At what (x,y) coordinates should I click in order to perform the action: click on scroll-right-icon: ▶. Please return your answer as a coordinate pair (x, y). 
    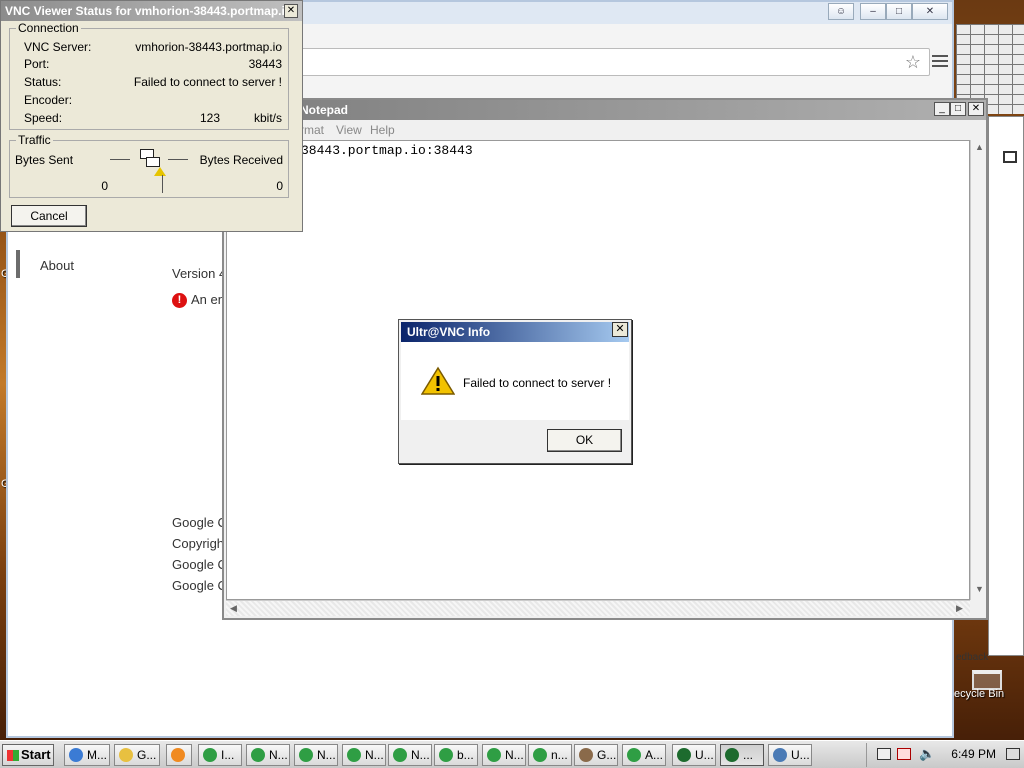
    Looking at the image, I should click on (959, 608).